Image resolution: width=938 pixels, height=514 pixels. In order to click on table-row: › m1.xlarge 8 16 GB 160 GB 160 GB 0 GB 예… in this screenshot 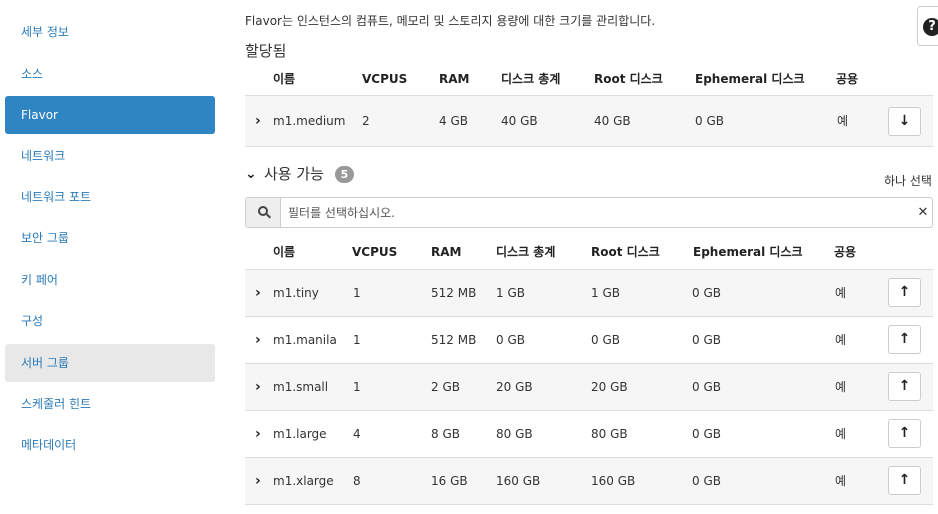, I will do `click(589, 481)`.